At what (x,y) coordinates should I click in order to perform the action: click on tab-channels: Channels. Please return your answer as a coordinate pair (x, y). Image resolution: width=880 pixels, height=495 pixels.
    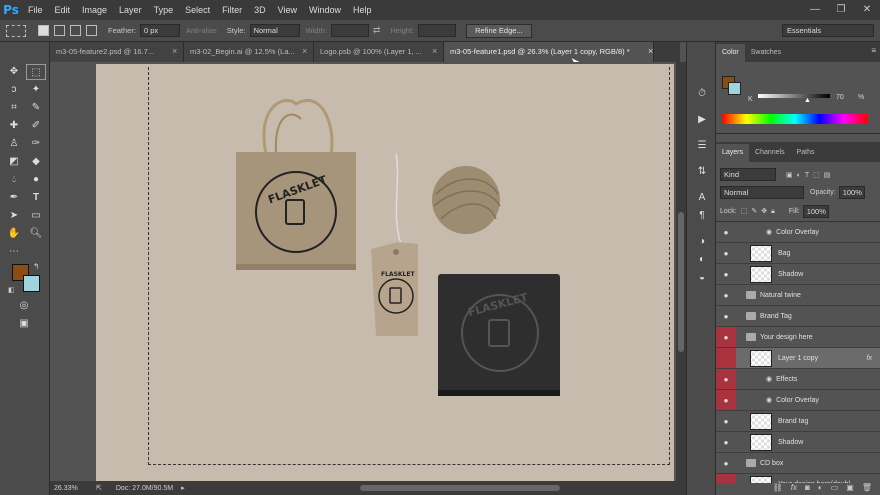
    Looking at the image, I should click on (770, 153).